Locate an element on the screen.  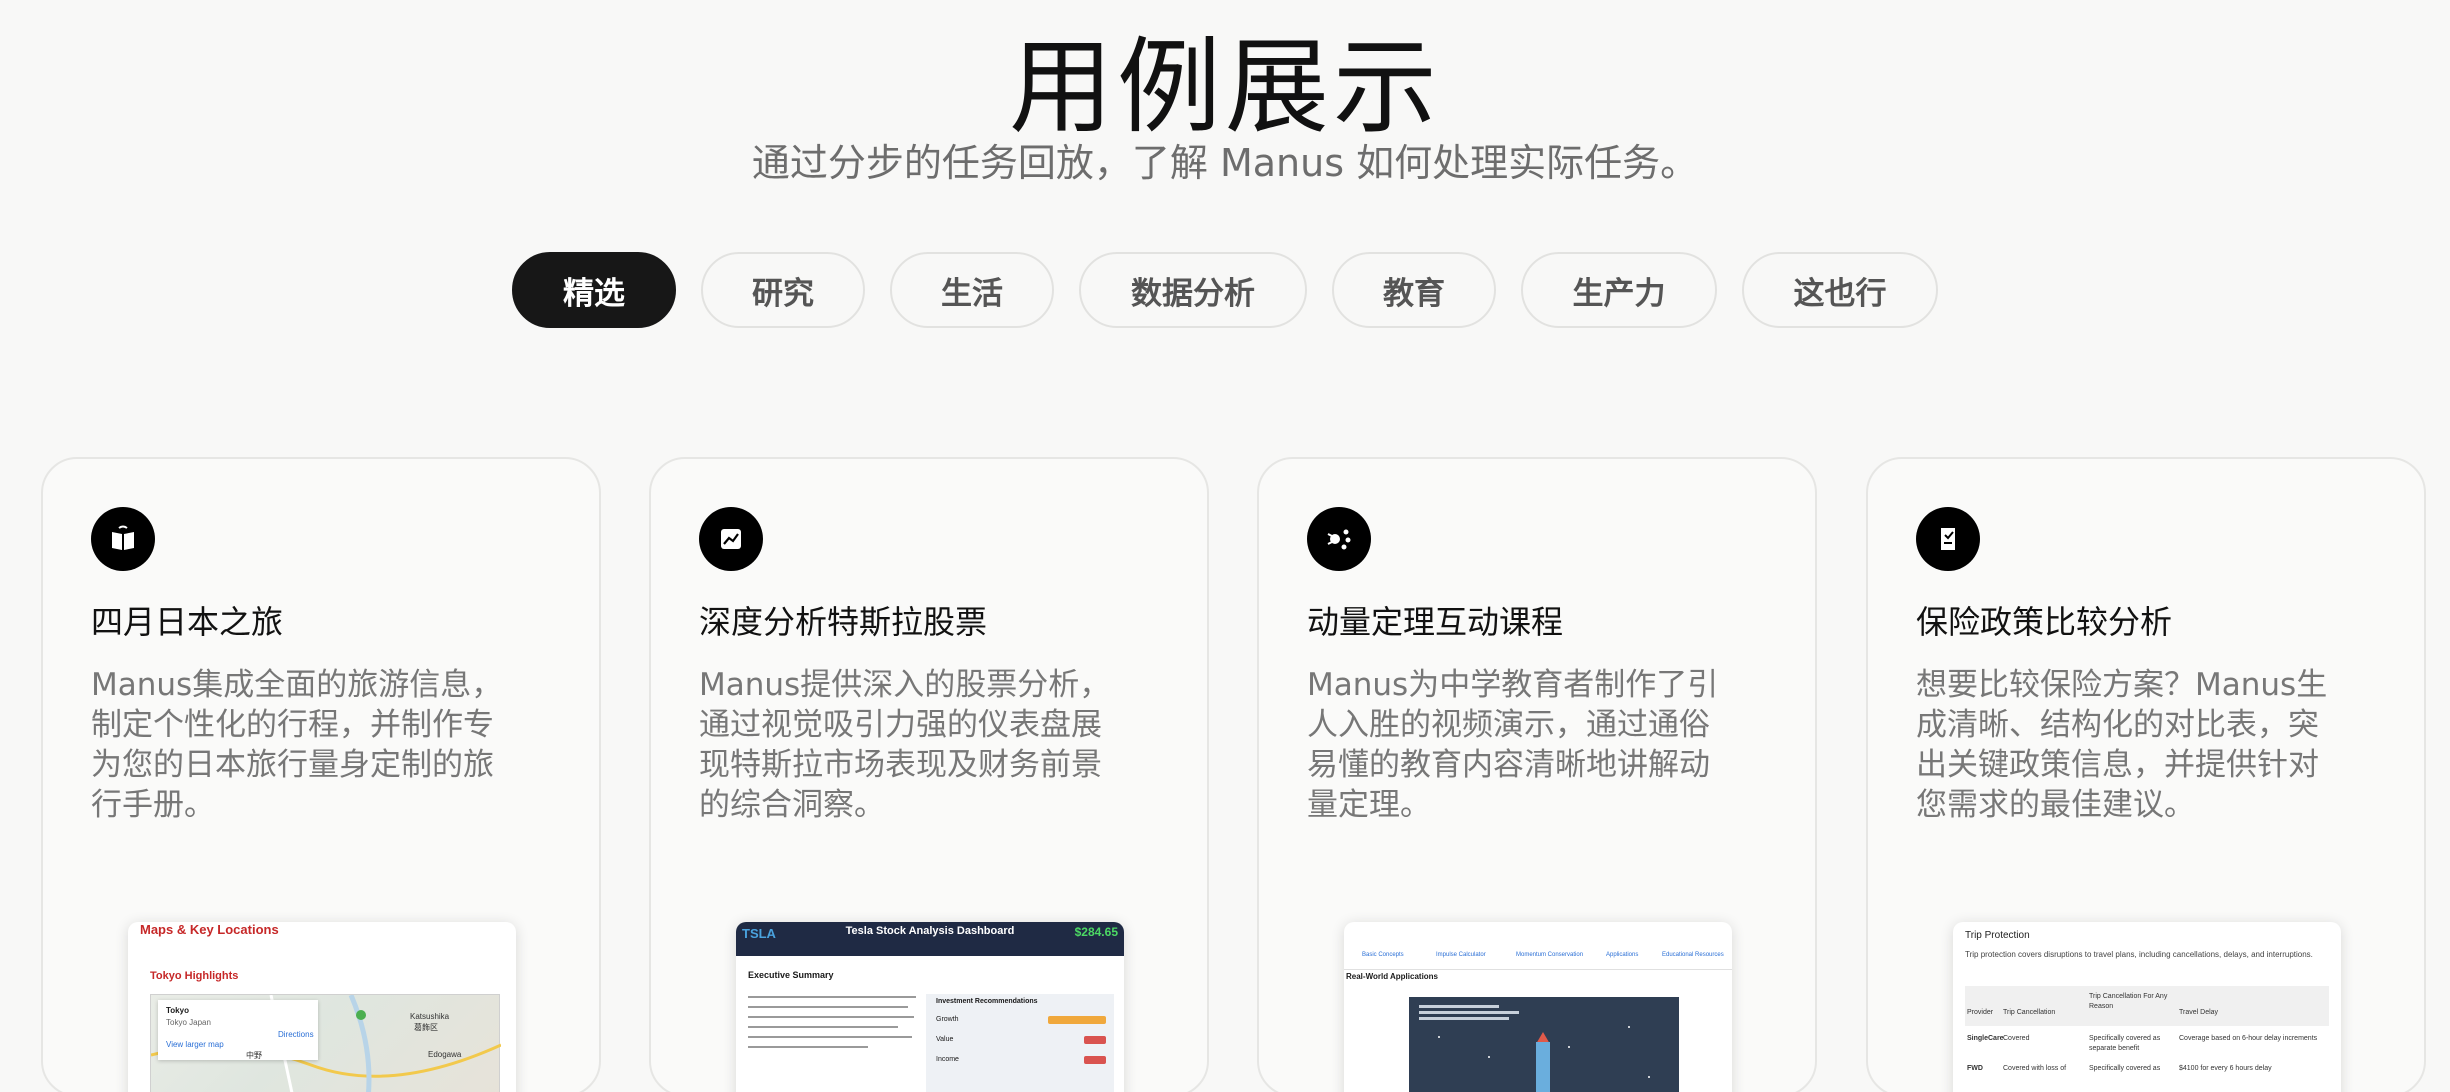
table-header-cell: Trip Cancellation is located at coordinates (2029, 1012).